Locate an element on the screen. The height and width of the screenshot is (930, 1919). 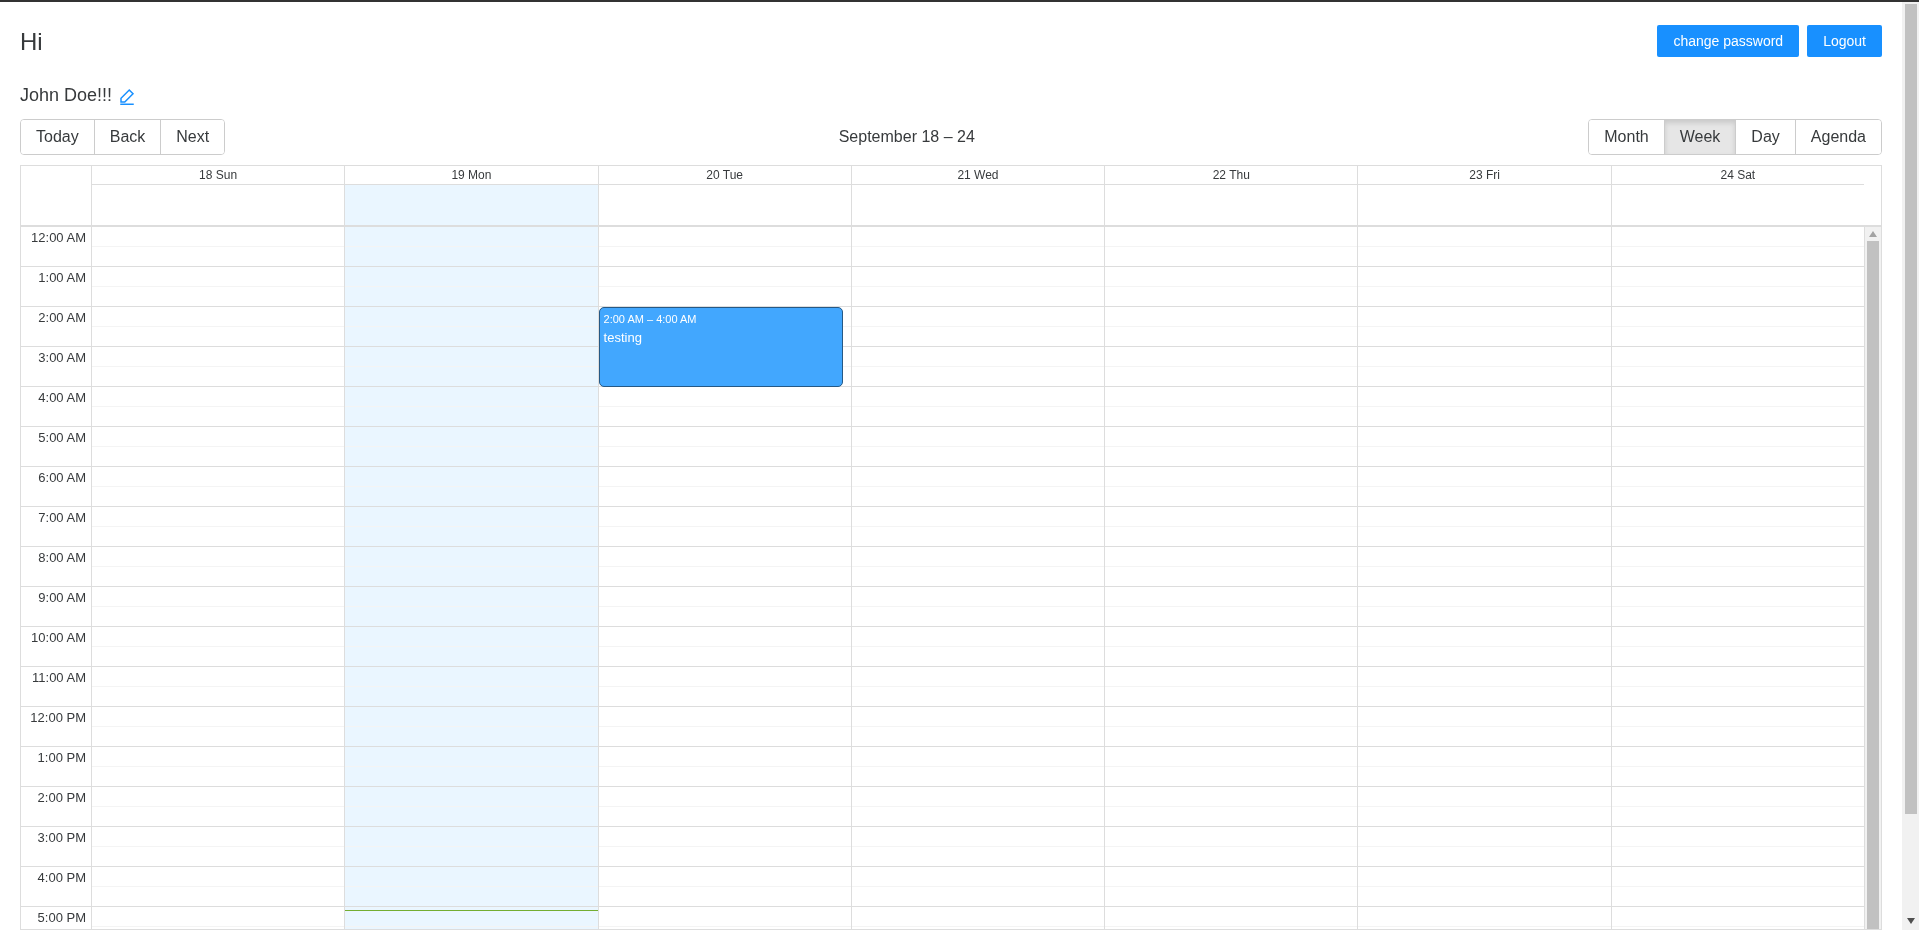
greeting-heading: Hi is located at coordinates (31, 42).